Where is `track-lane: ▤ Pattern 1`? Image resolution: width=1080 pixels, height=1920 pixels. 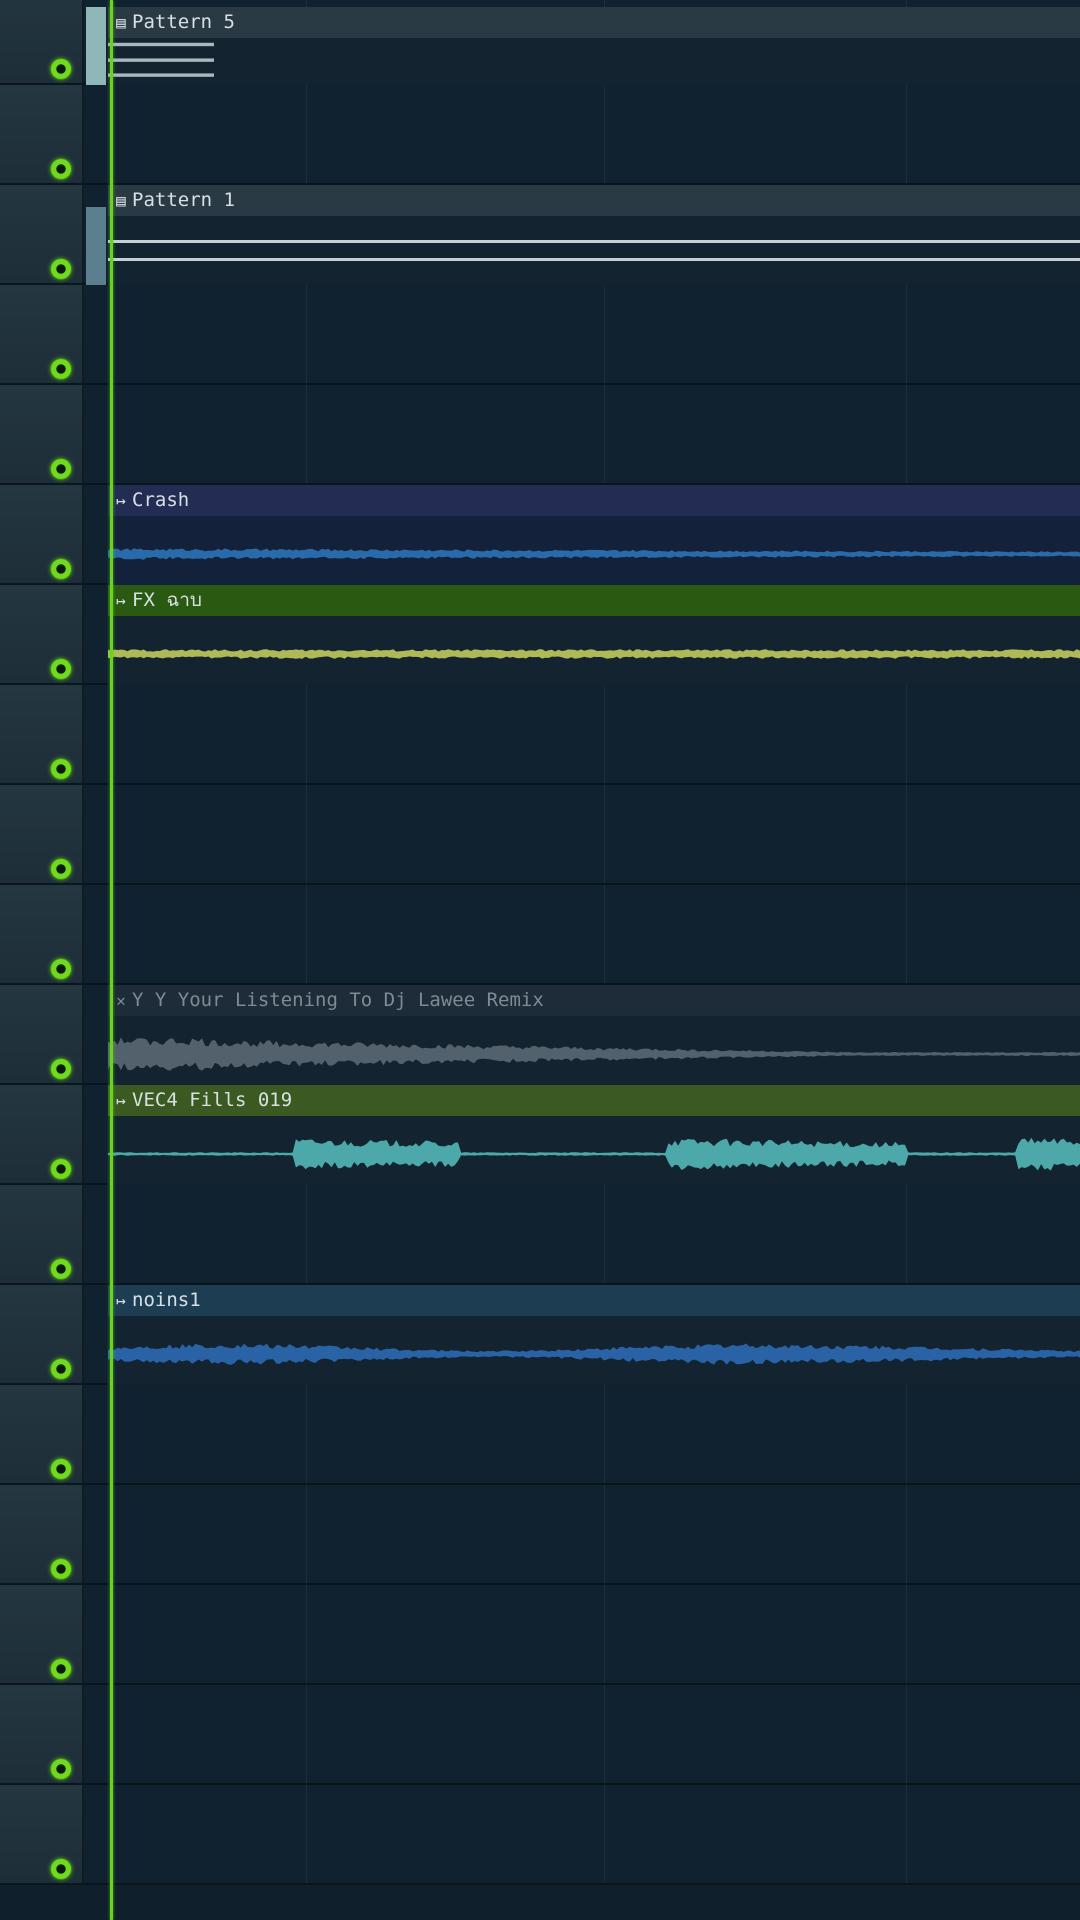
track-lane: ▤ Pattern 1 is located at coordinates (582, 235).